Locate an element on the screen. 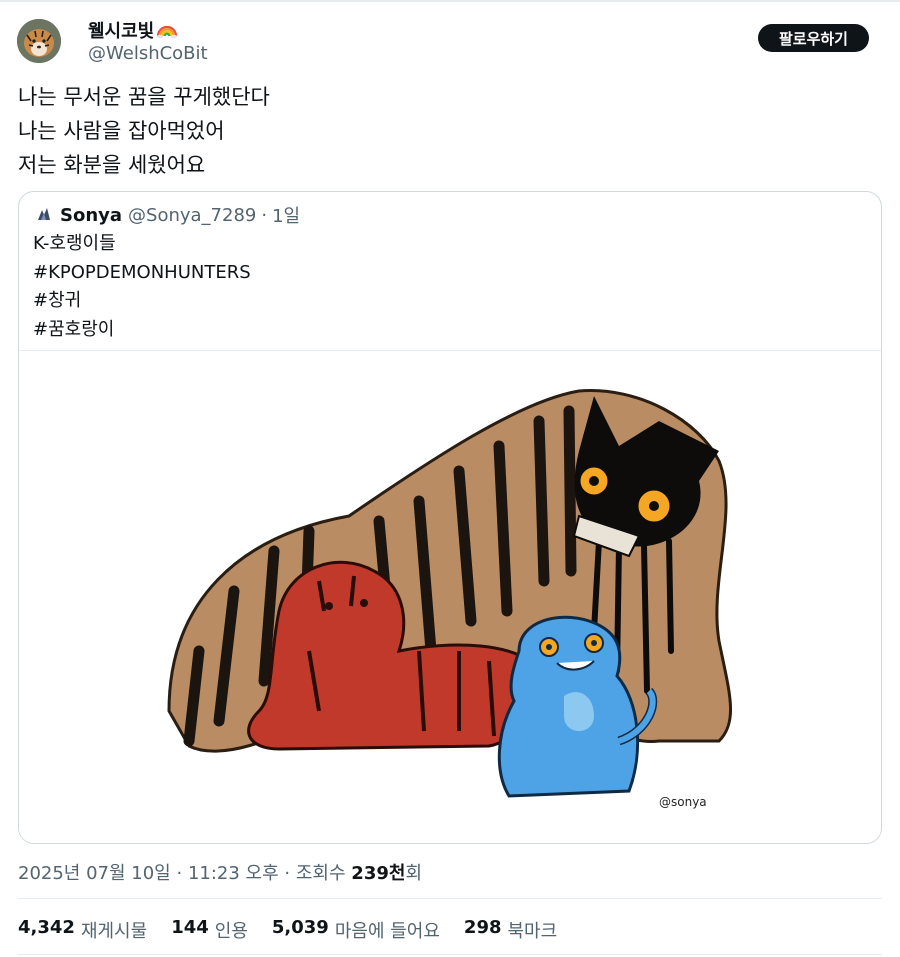 This screenshot has height=957, width=900. retweets-count: 4,342 is located at coordinates (46, 927).